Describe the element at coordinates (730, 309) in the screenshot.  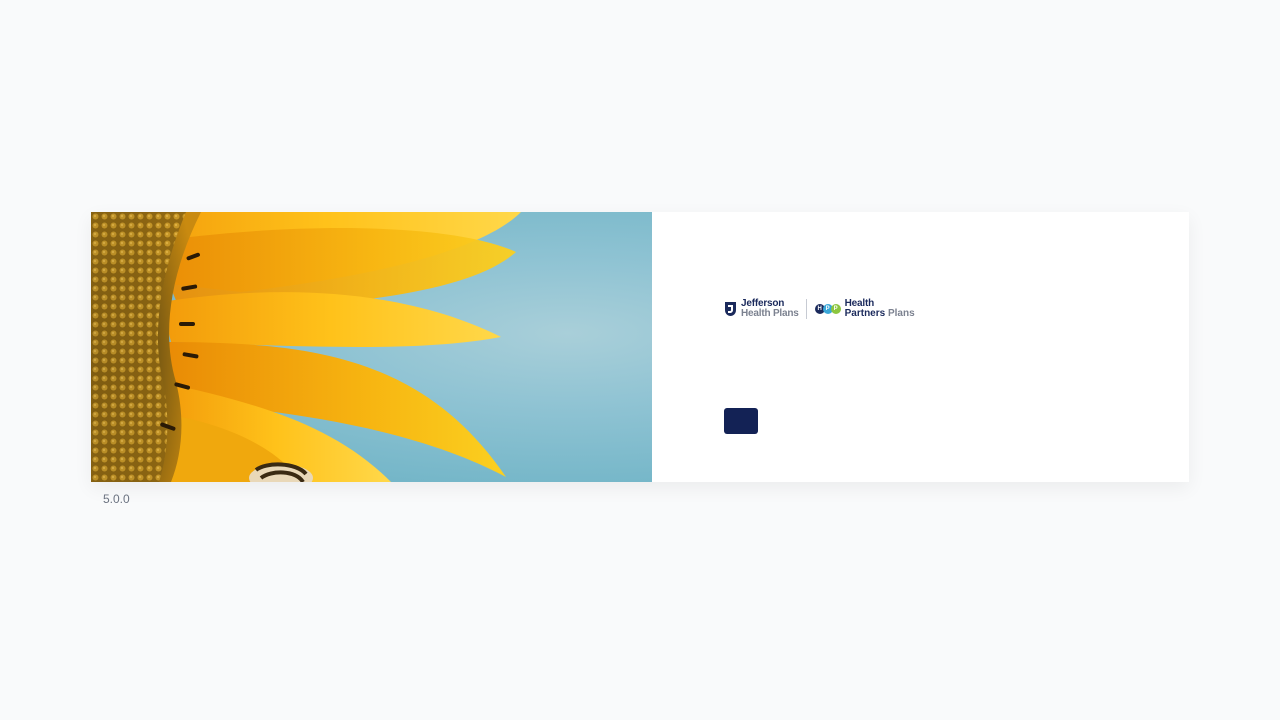
I see `jefferson-logo-icon` at that location.